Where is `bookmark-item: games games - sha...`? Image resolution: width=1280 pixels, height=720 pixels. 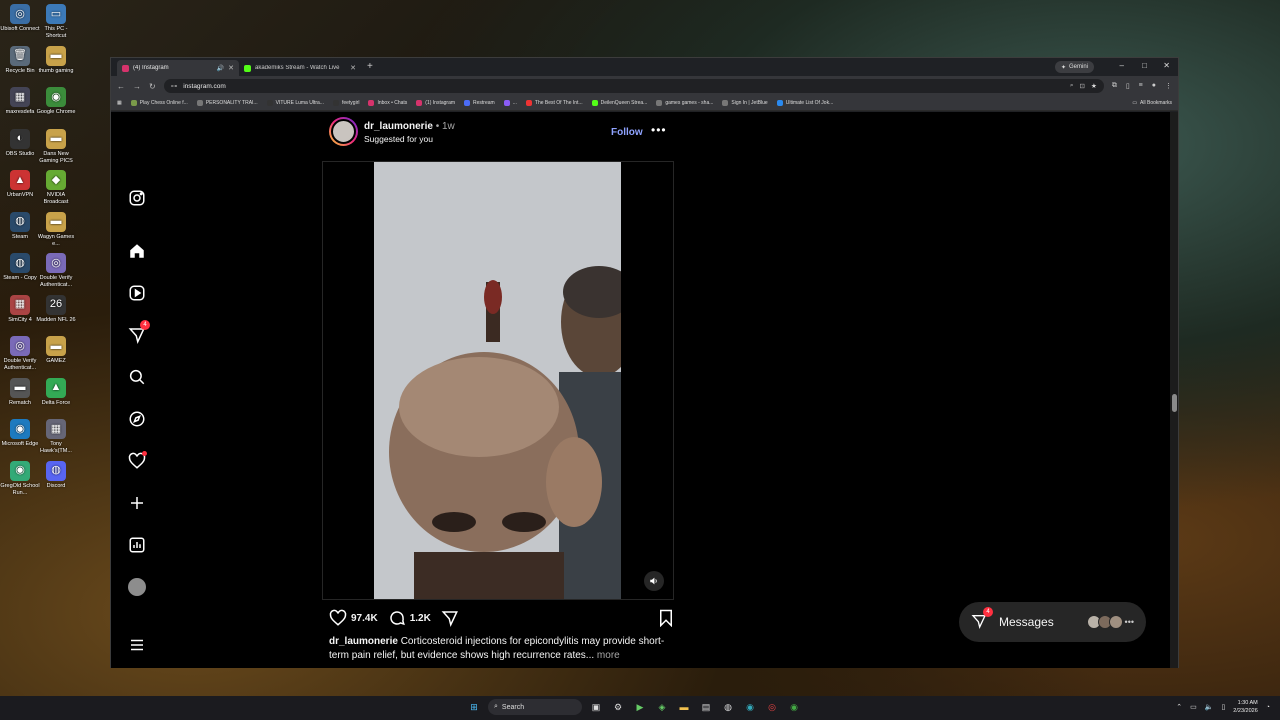
bookmark-item: games games - sha... is located at coordinates (684, 103).